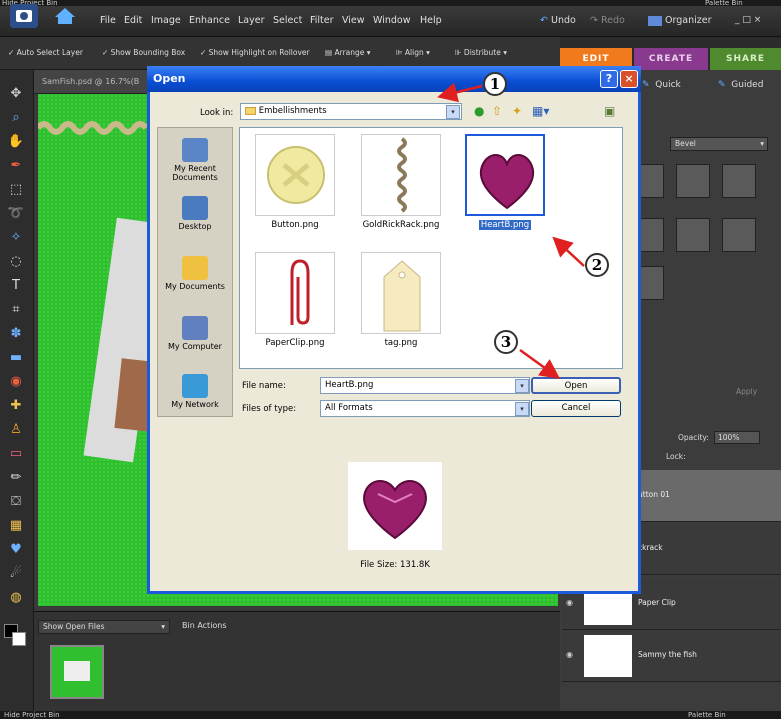 This screenshot has height=719, width=781. Describe the element at coordinates (401, 225) in the screenshot. I see `file-name: GoldRickRack.png` at that location.